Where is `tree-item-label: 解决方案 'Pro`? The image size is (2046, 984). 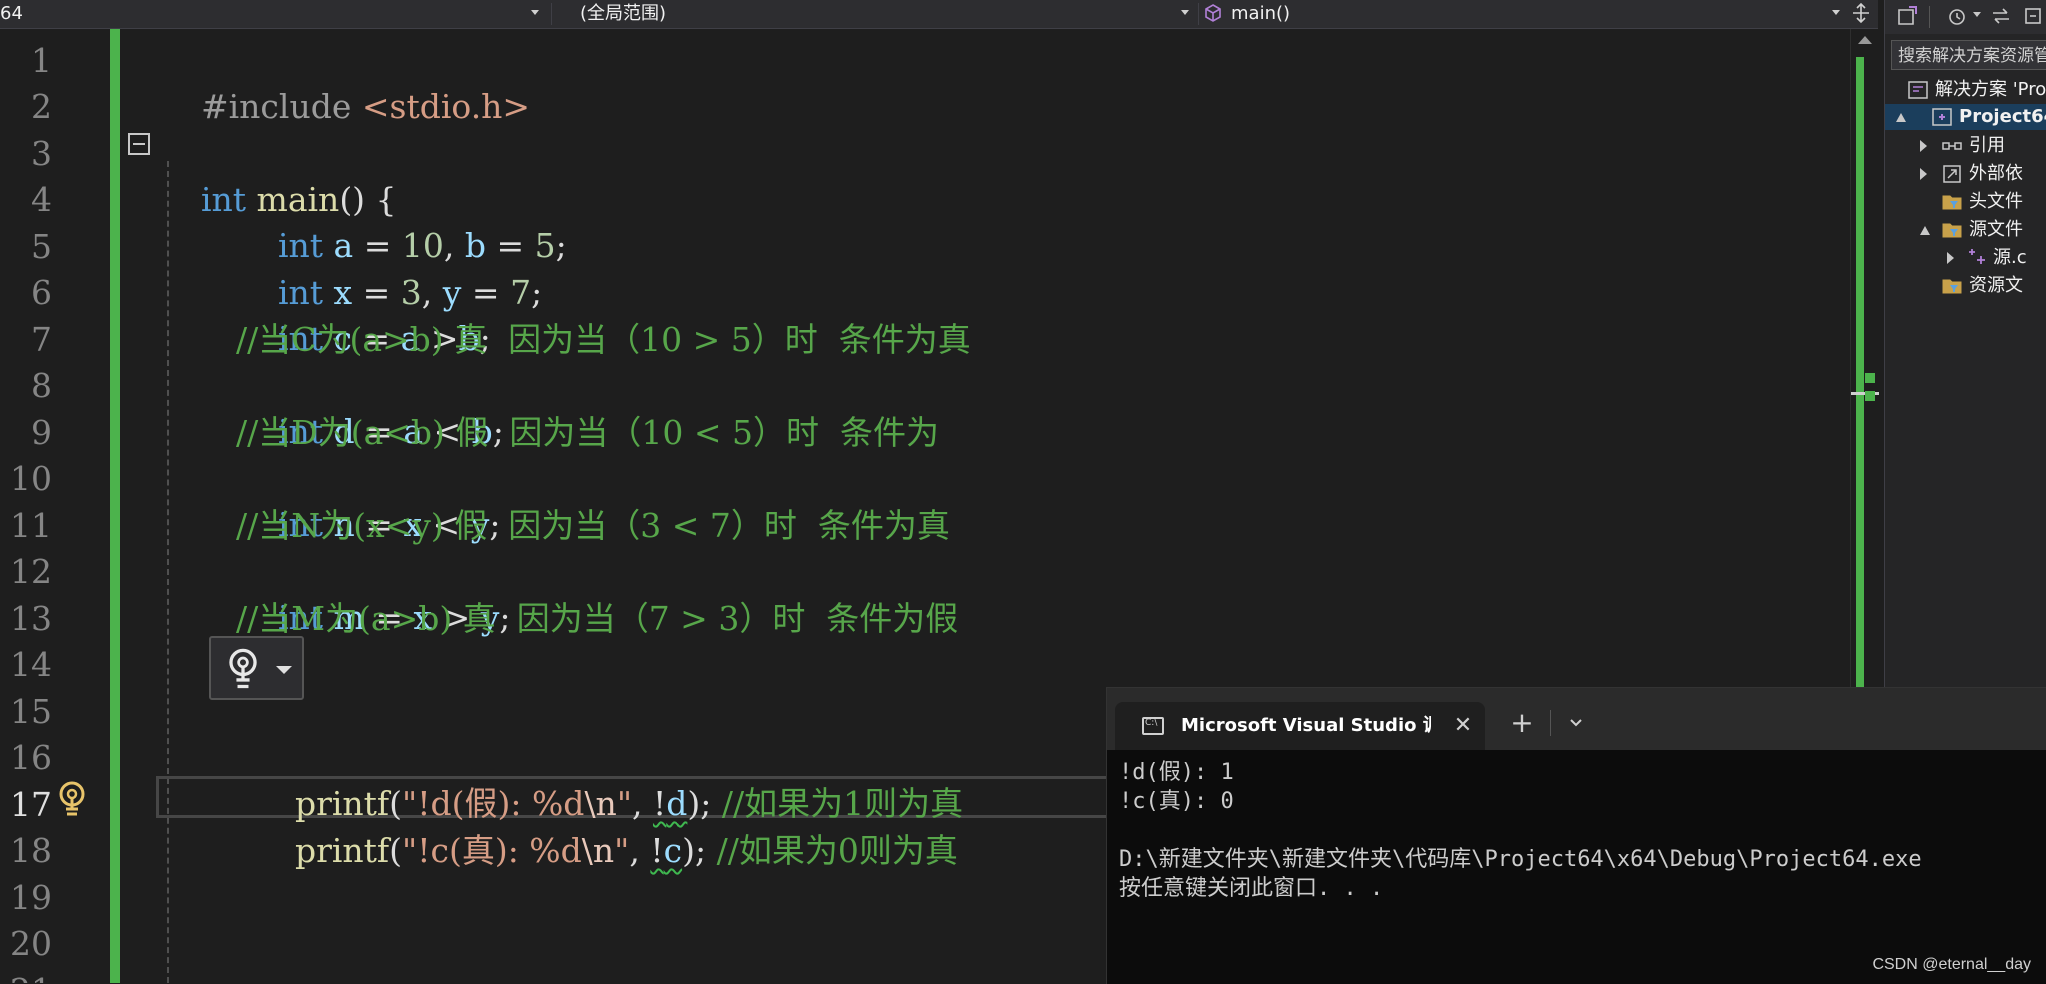
tree-item-label: 解决方案 'Pro is located at coordinates (1990, 89).